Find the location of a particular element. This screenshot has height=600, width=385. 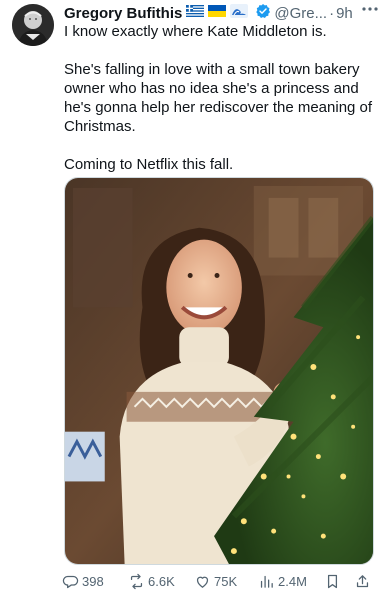

like-count: 75K is located at coordinates (226, 581).